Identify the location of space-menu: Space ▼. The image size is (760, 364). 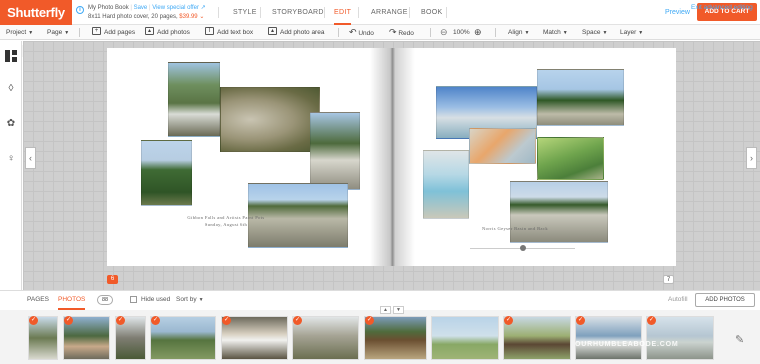
(594, 32).